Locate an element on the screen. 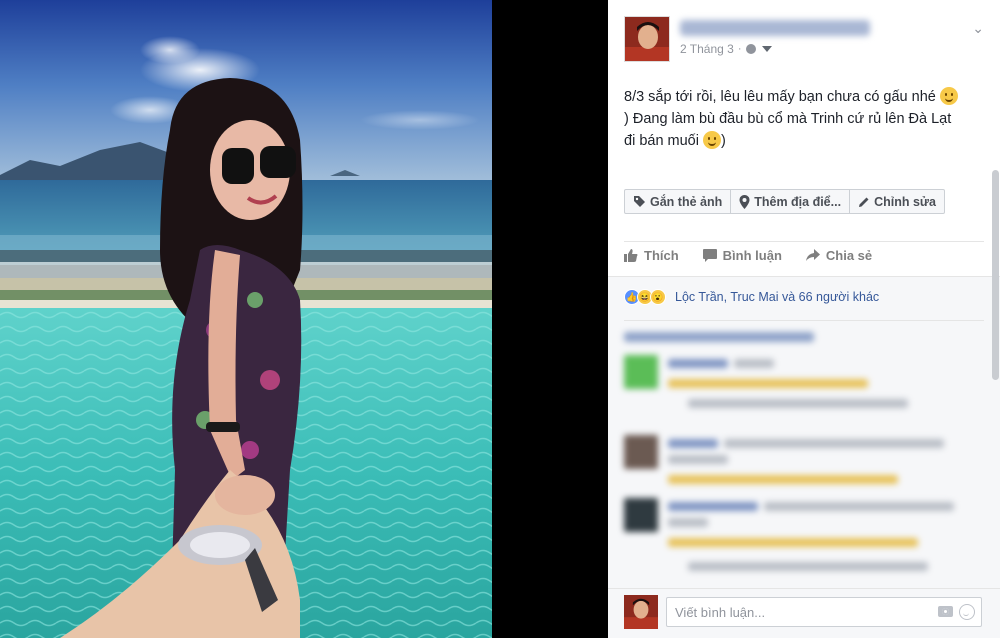 The width and height of the screenshot is (1000, 638). scrollbar is located at coordinates (995, 275).